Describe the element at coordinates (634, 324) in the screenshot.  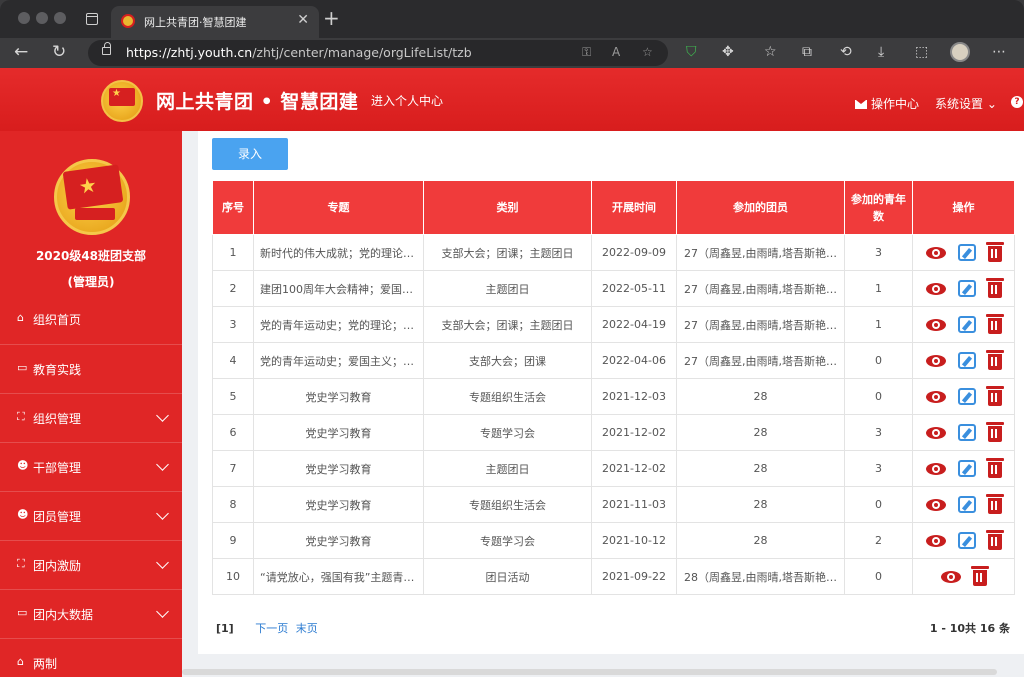
I see `cell-date: 2022-04-19` at that location.